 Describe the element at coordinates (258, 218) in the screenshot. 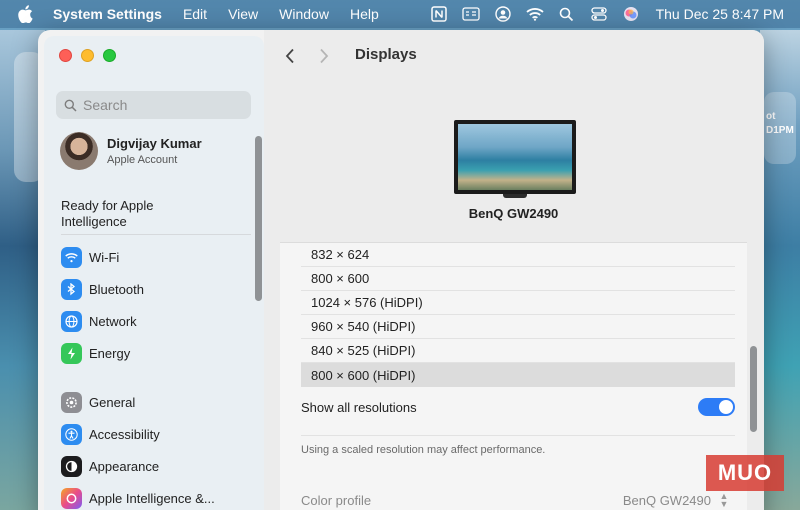

I see `sidebar-scrollbar` at that location.